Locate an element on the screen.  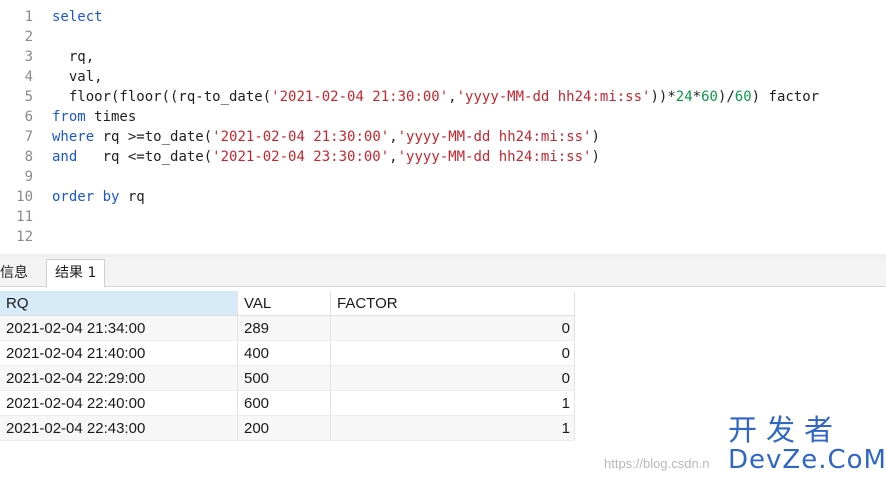
sql-token: rq, is located at coordinates (73, 57).